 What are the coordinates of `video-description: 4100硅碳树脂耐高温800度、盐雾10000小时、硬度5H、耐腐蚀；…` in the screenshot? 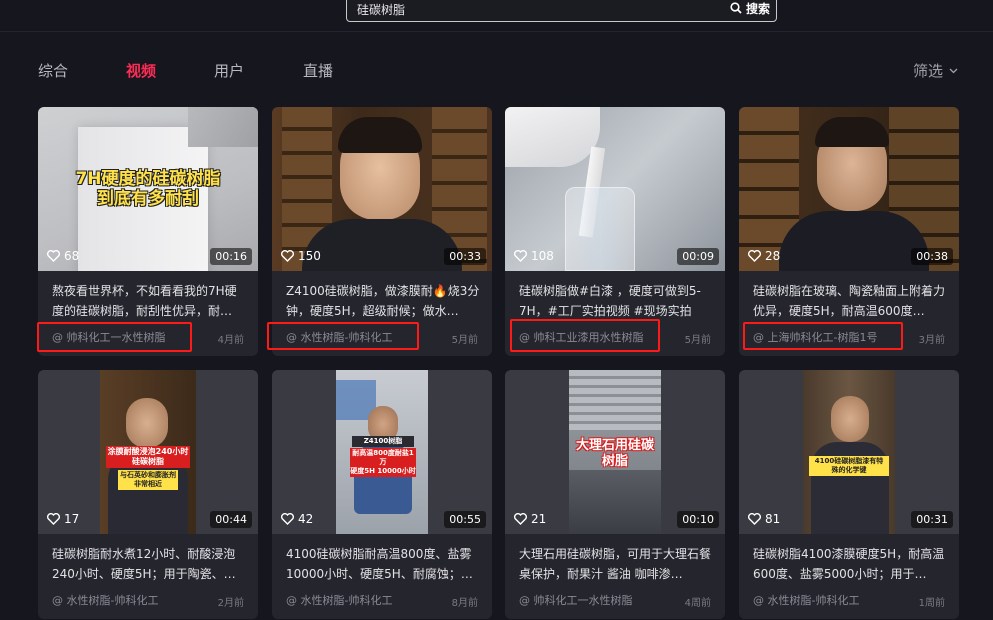 It's located at (379, 564).